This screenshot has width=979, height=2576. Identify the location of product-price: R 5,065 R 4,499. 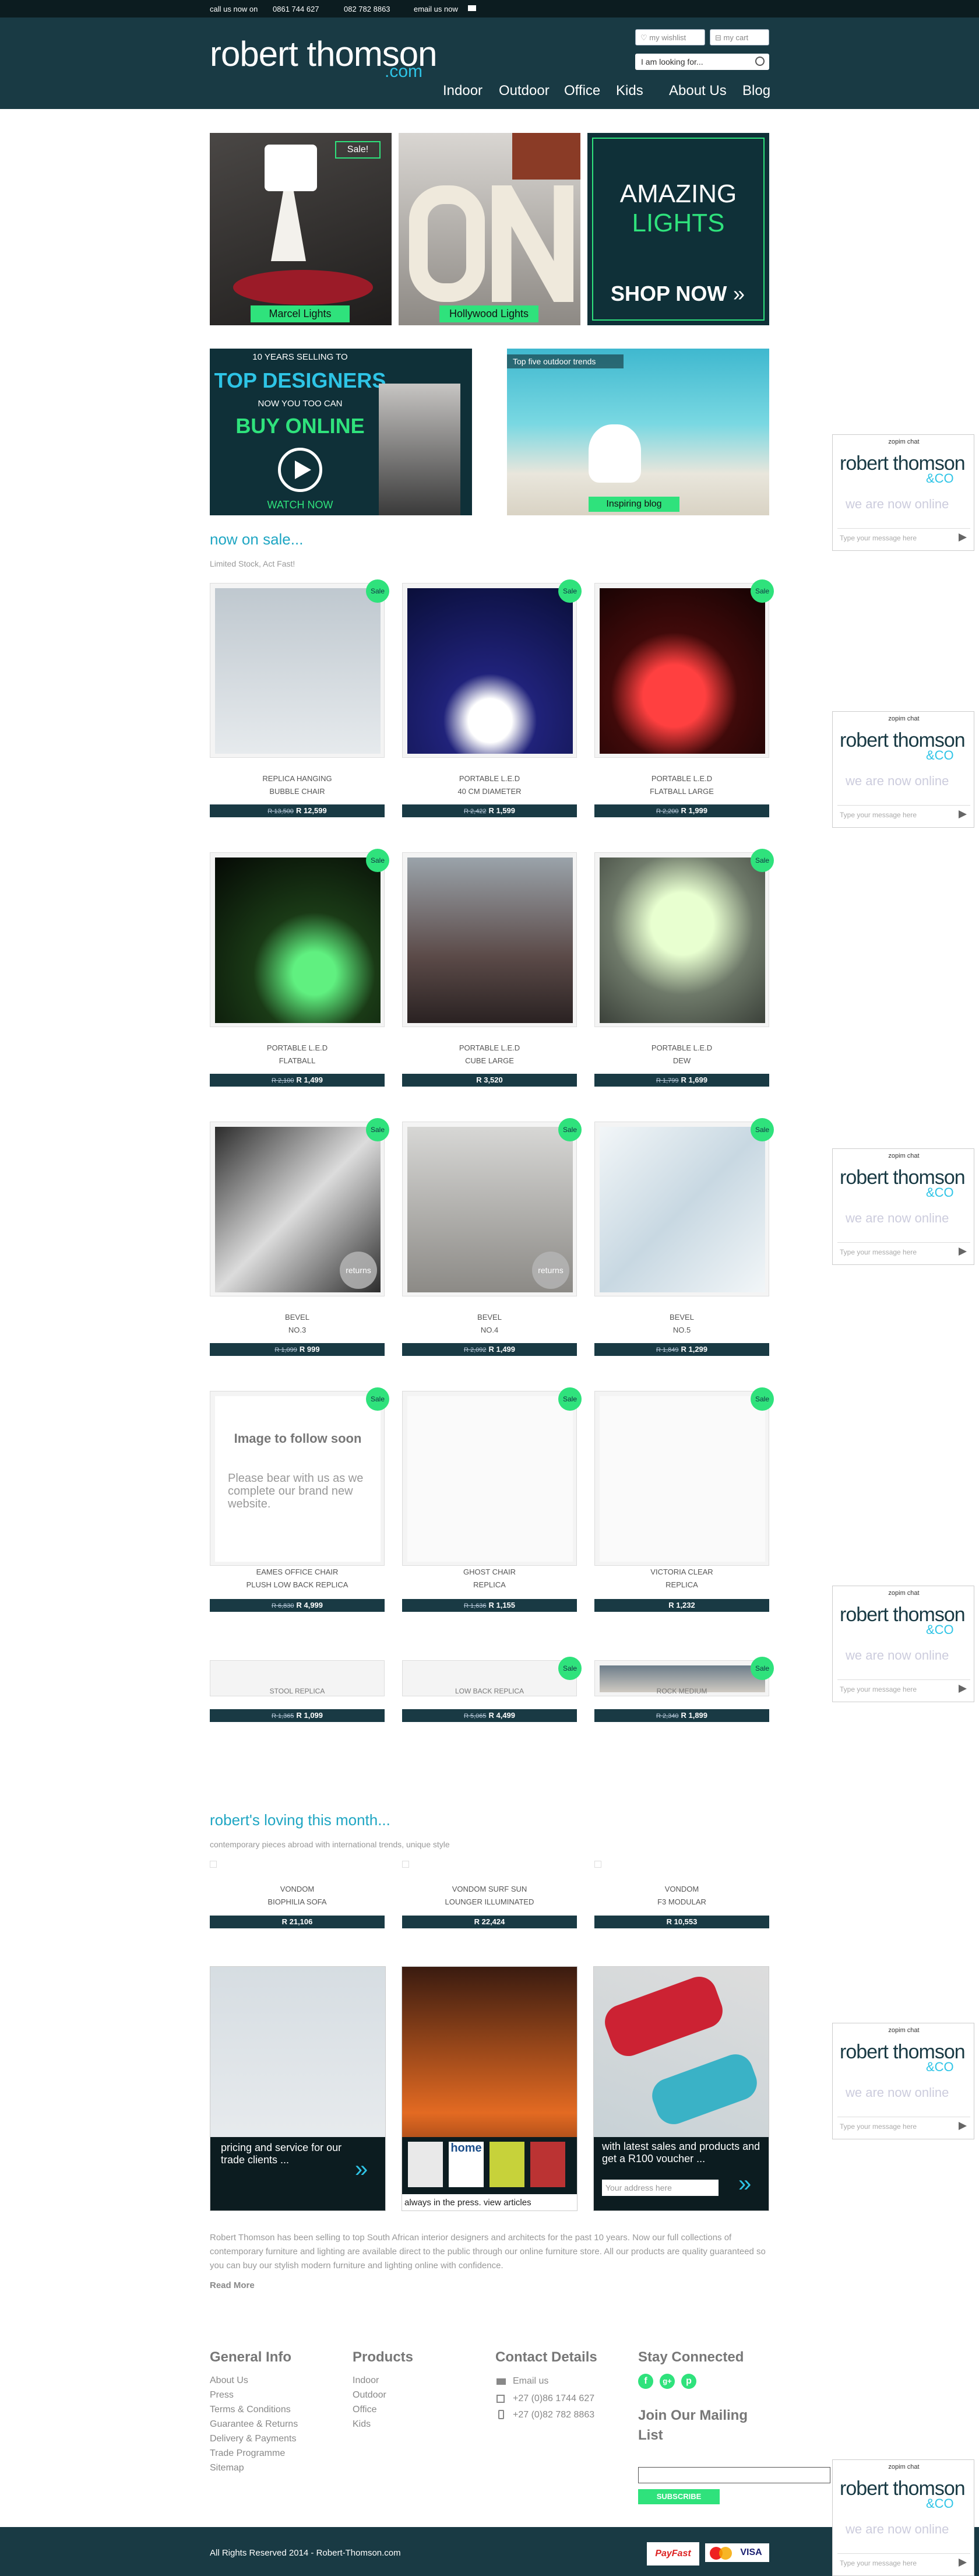
(490, 1715).